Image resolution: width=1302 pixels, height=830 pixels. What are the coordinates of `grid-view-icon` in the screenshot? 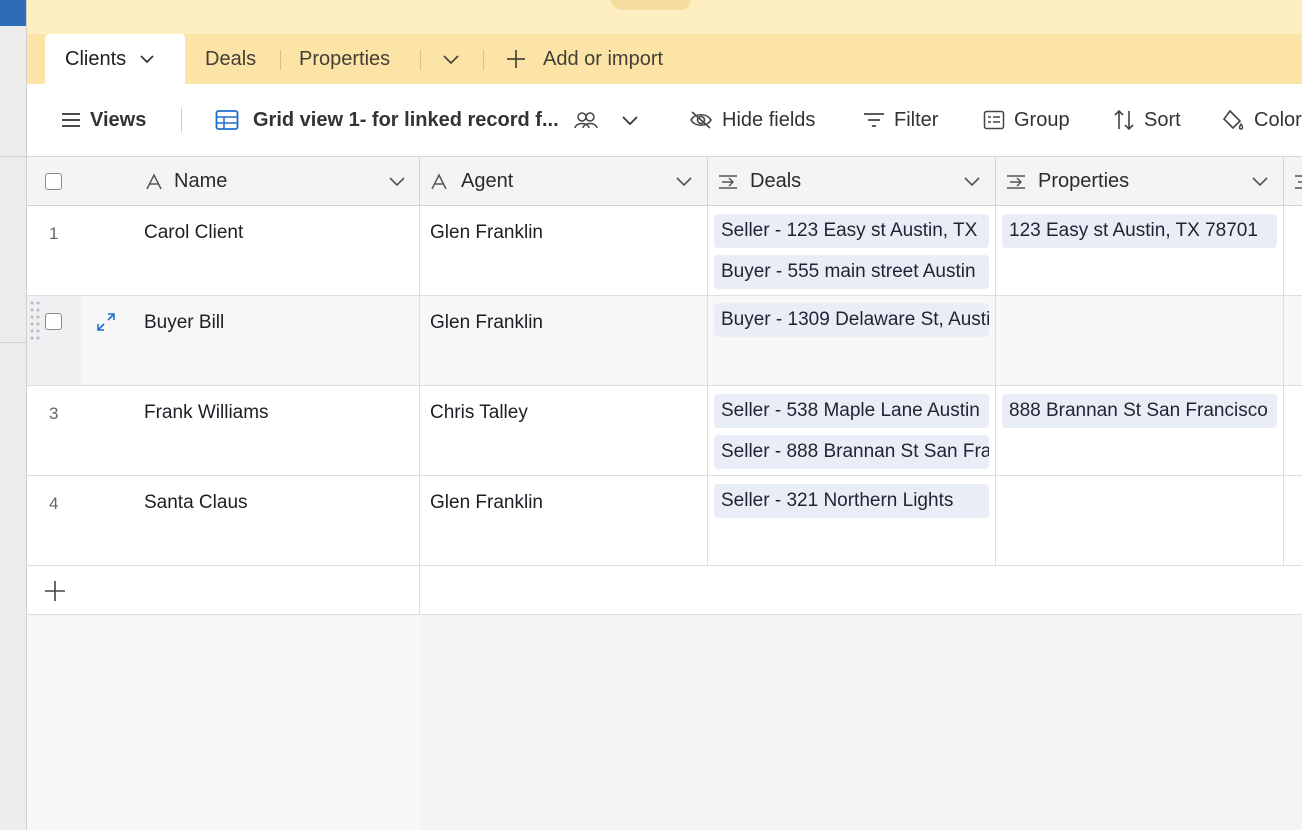 It's located at (227, 120).